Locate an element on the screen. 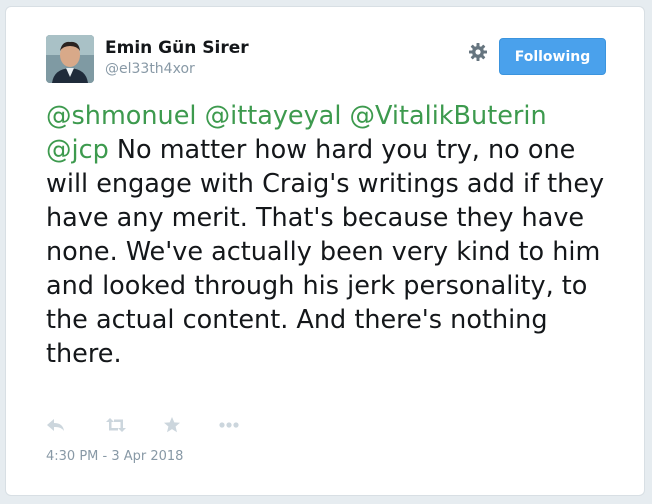 The width and height of the screenshot is (652, 504). tweet-timestamp: 4:30 PM - 3 Apr 2018 is located at coordinates (114, 456).